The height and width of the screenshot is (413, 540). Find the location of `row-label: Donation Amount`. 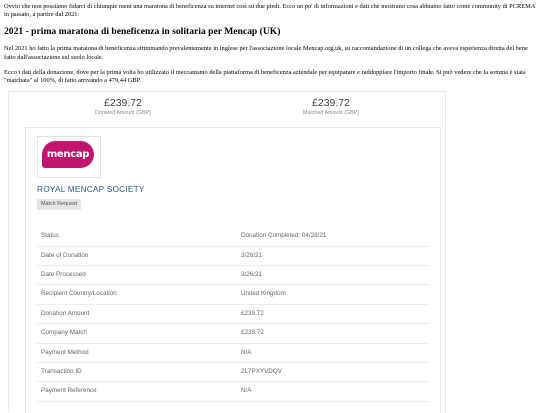

row-label: Donation Amount is located at coordinates (65, 313).